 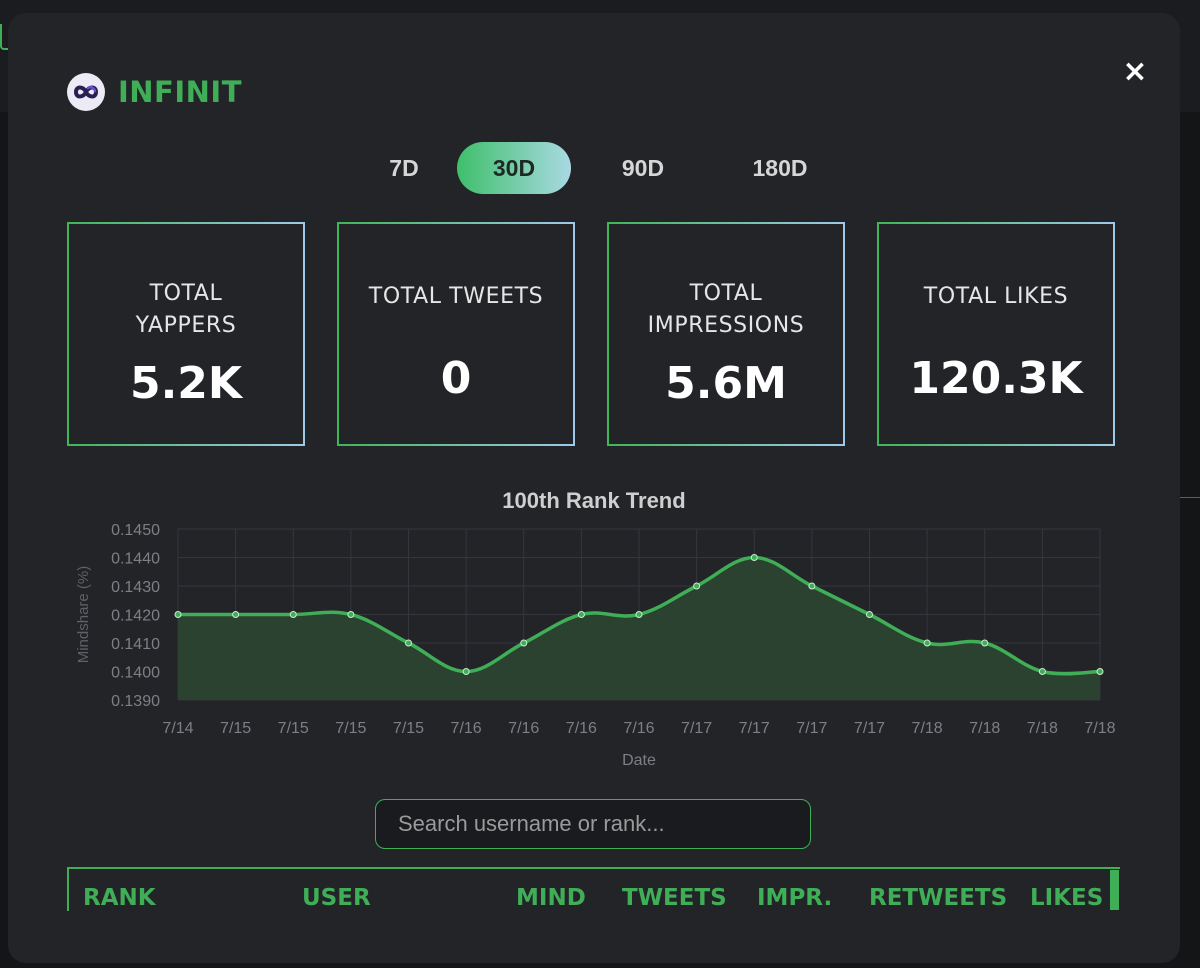 What do you see at coordinates (639, 760) in the screenshot?
I see `x-axis-label: Date` at bounding box center [639, 760].